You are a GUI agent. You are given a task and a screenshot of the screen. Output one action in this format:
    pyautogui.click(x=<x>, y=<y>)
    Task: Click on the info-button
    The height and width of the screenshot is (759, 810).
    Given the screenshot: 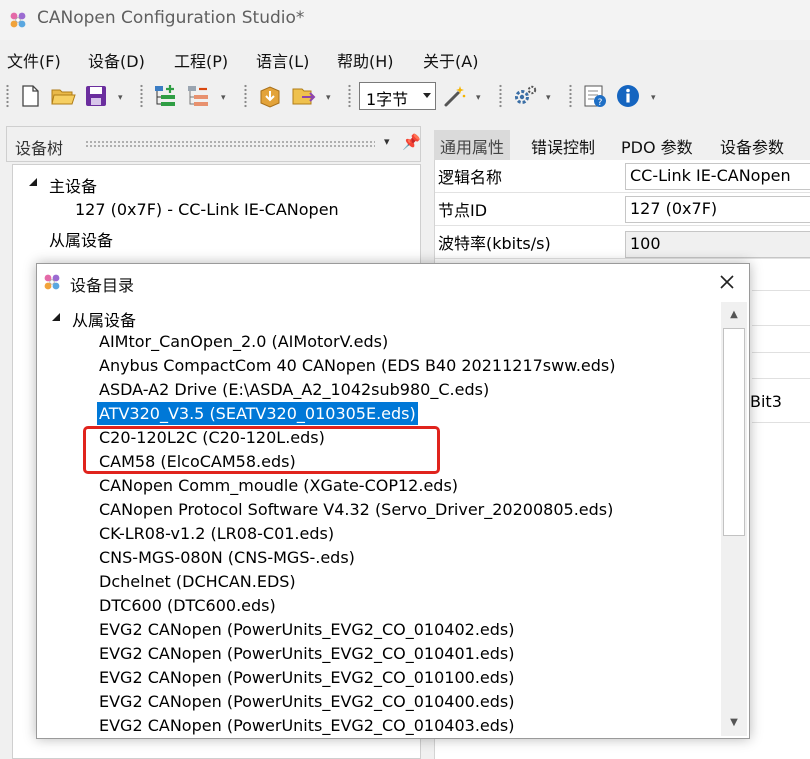 What is the action you would take?
    pyautogui.click(x=628, y=96)
    